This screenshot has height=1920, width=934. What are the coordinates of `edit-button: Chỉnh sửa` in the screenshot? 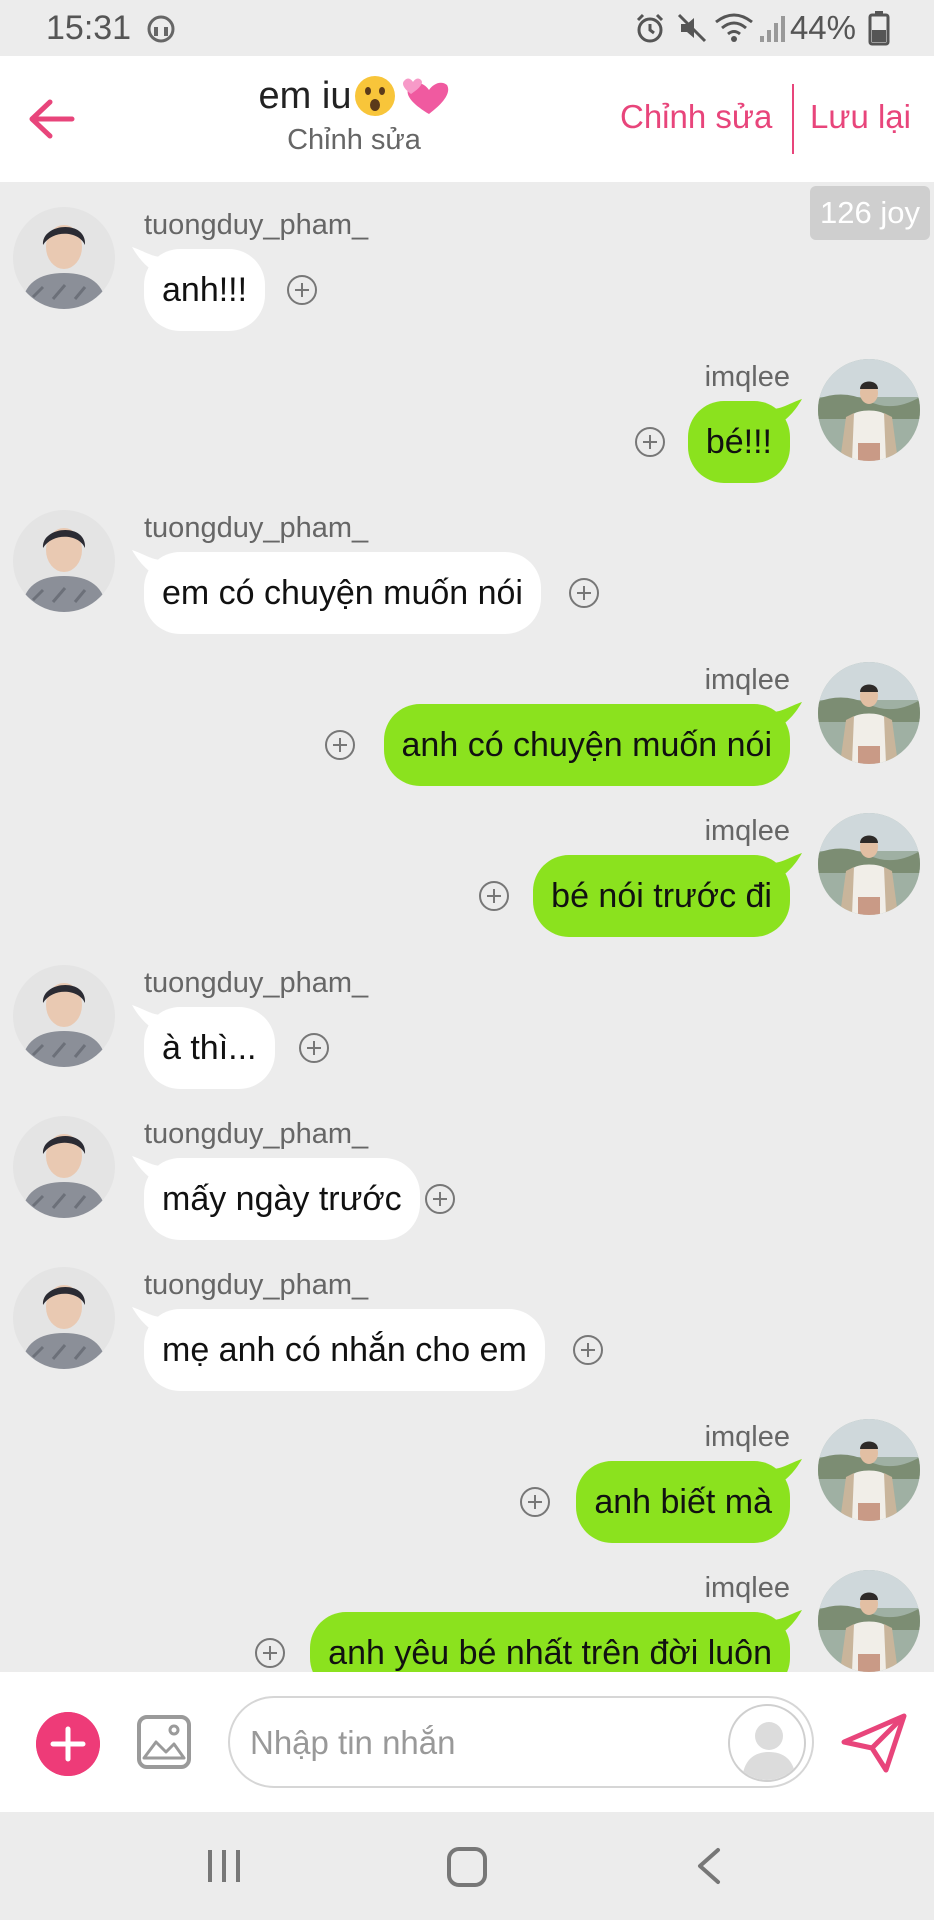 It's located at (696, 117).